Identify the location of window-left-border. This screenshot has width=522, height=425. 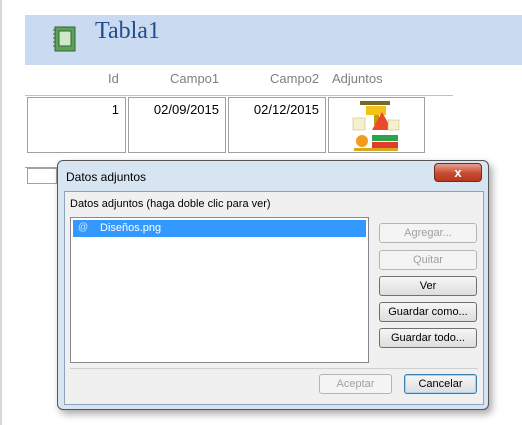
(1, 212).